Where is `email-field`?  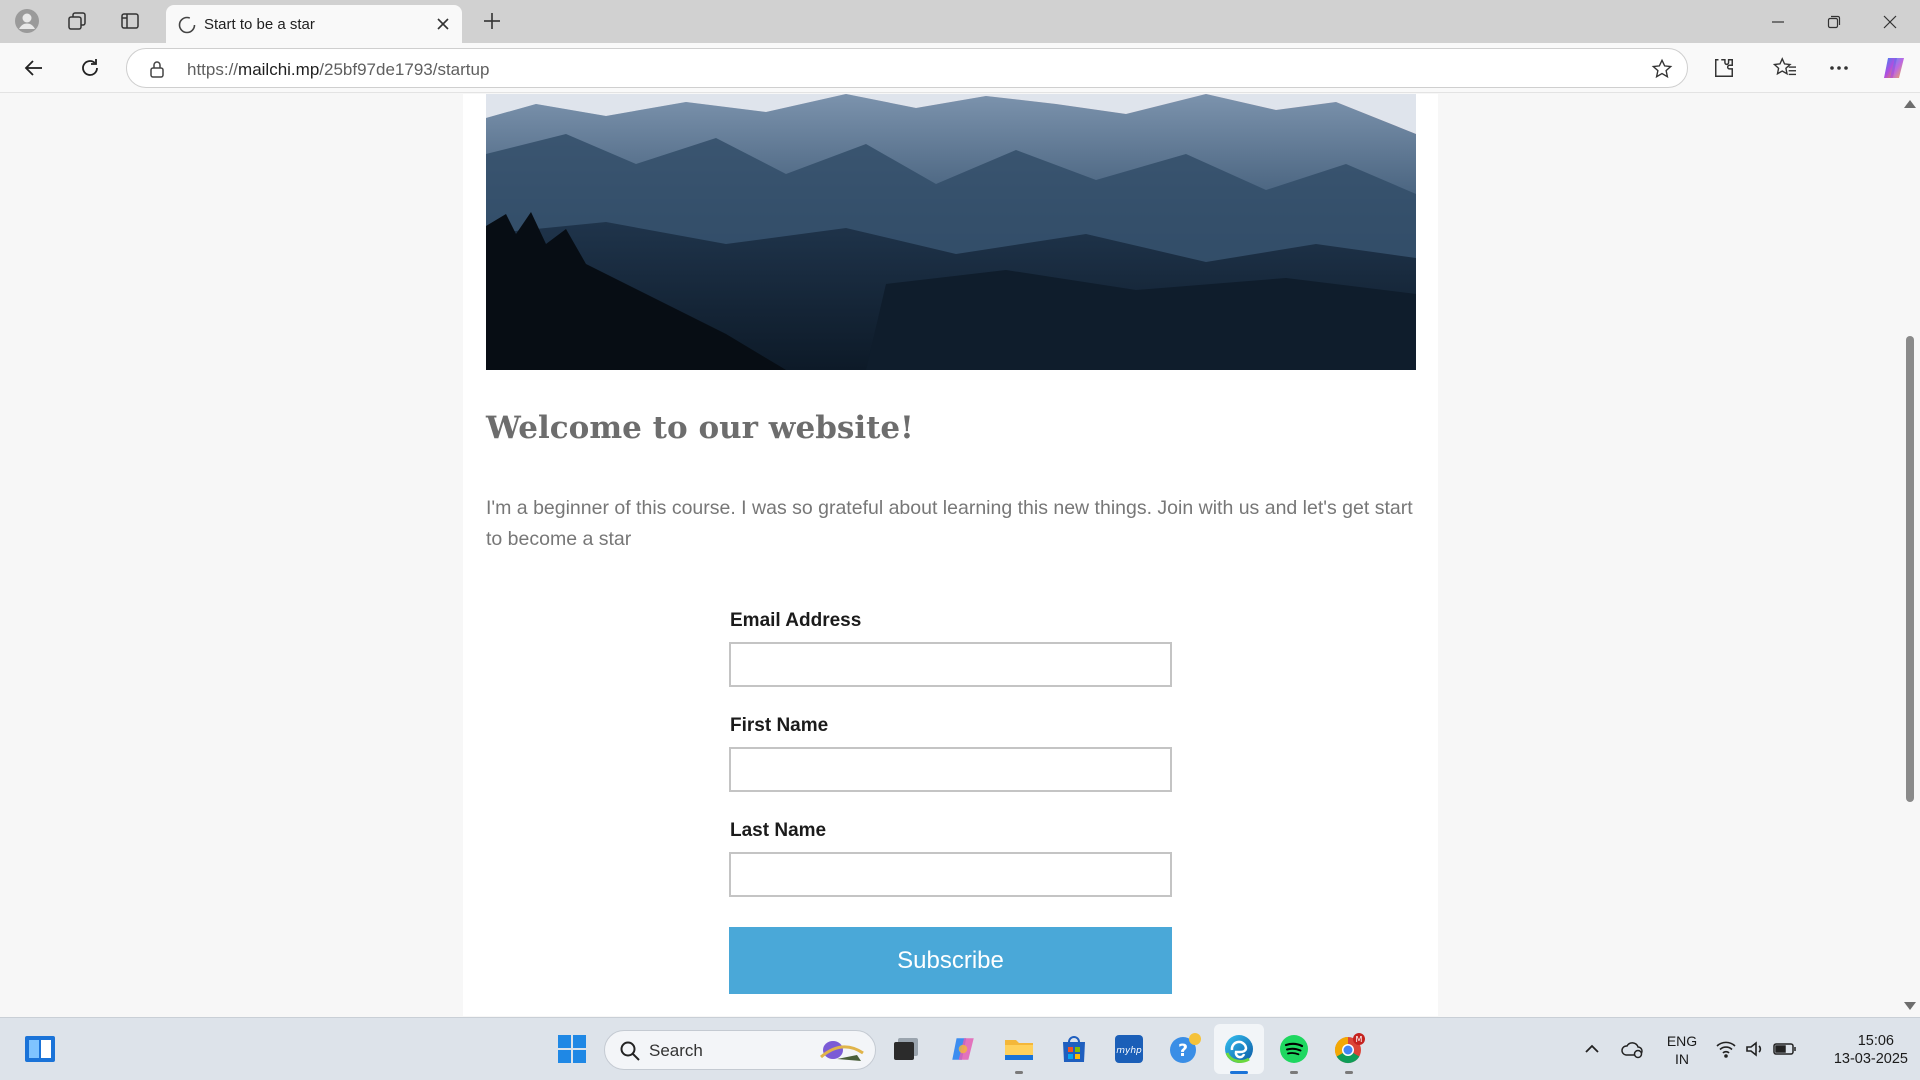
email-field is located at coordinates (950, 664).